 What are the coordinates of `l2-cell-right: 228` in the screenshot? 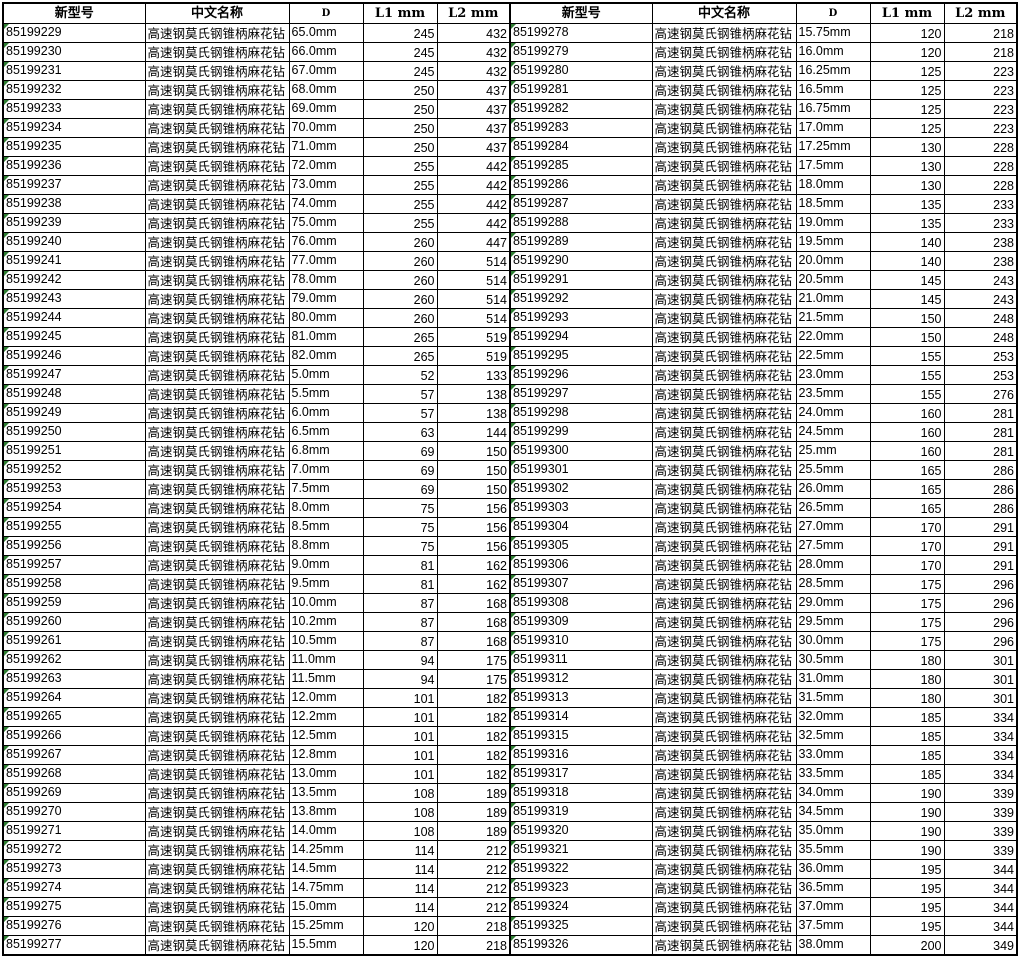 It's located at (980, 166).